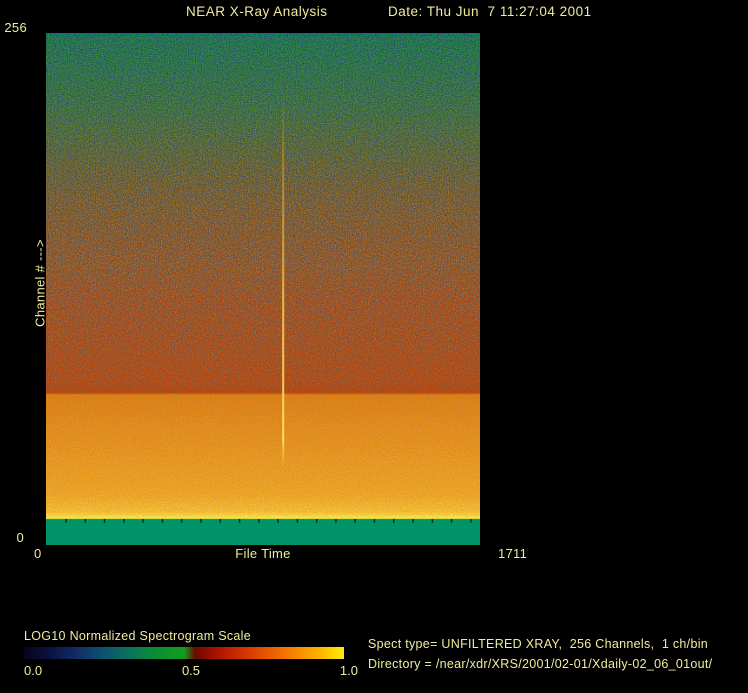 The height and width of the screenshot is (693, 748). I want to click on date-label: Date: Thu Jun 7 11:27:04 2001, so click(490, 11).